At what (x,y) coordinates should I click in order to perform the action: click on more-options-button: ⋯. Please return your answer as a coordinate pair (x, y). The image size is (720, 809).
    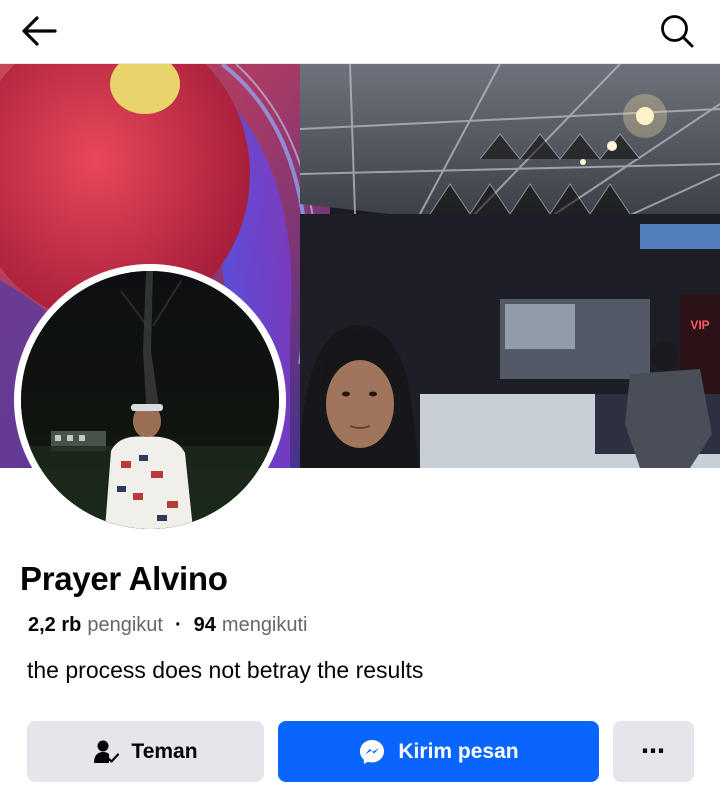
    Looking at the image, I should click on (653, 751).